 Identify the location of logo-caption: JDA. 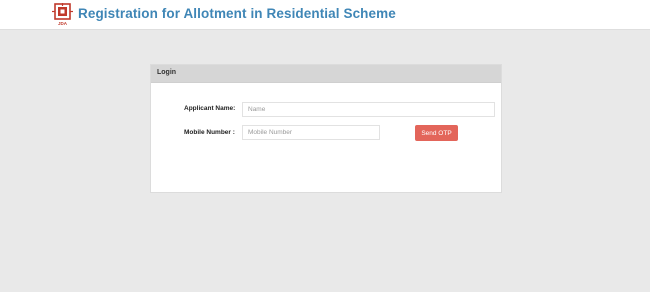
(63, 23).